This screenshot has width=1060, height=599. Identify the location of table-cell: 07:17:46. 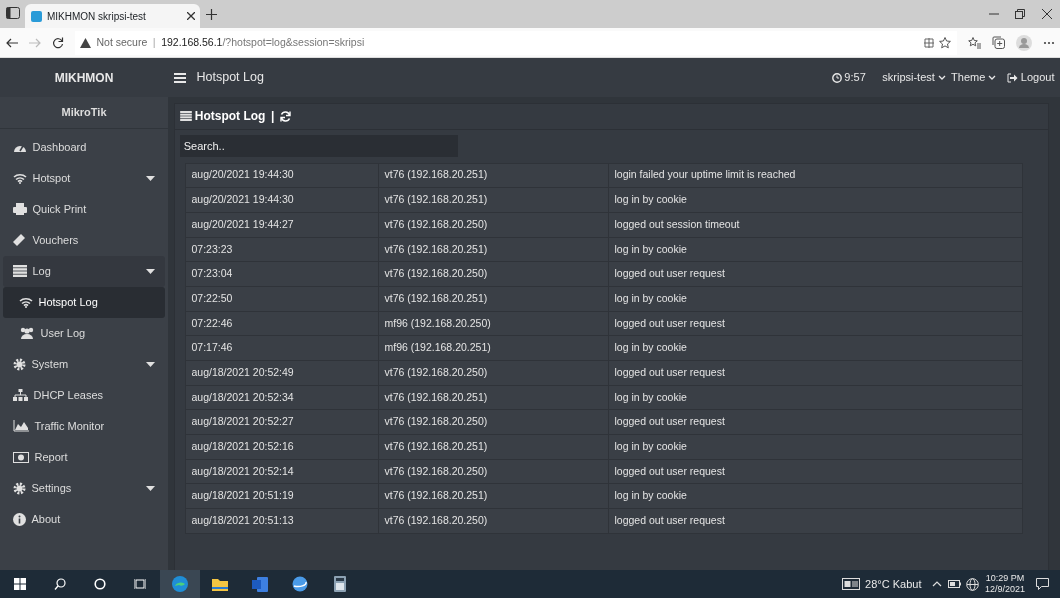
(281, 348).